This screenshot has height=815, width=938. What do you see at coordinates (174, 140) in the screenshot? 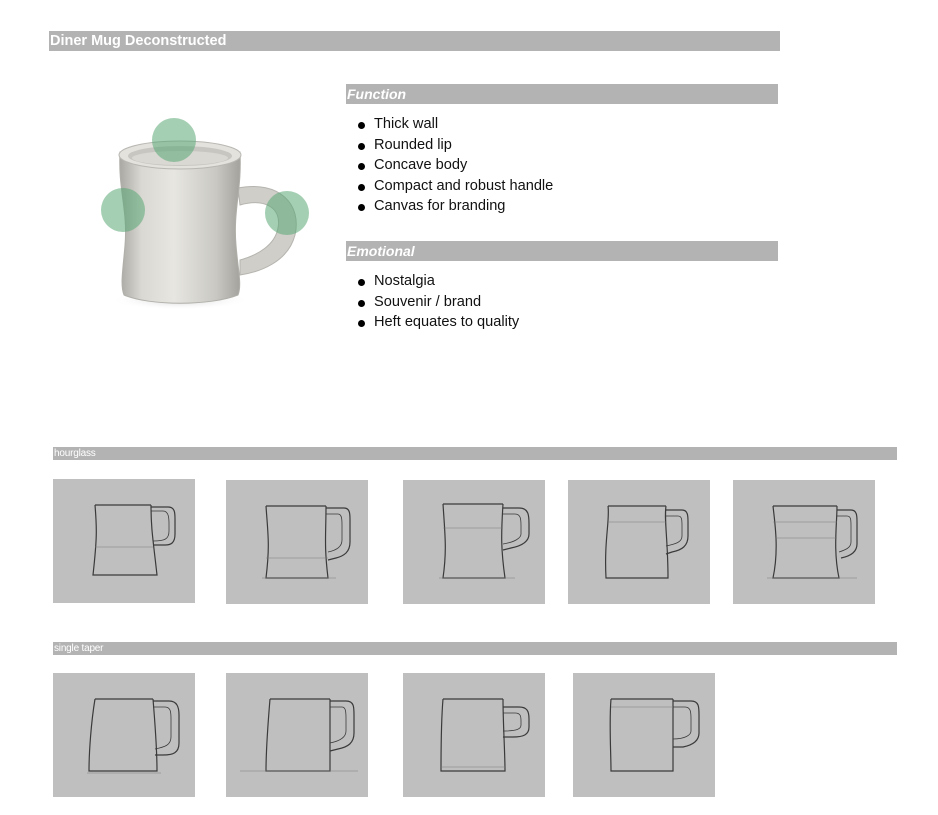
I see `rim-highlight-circle` at bounding box center [174, 140].